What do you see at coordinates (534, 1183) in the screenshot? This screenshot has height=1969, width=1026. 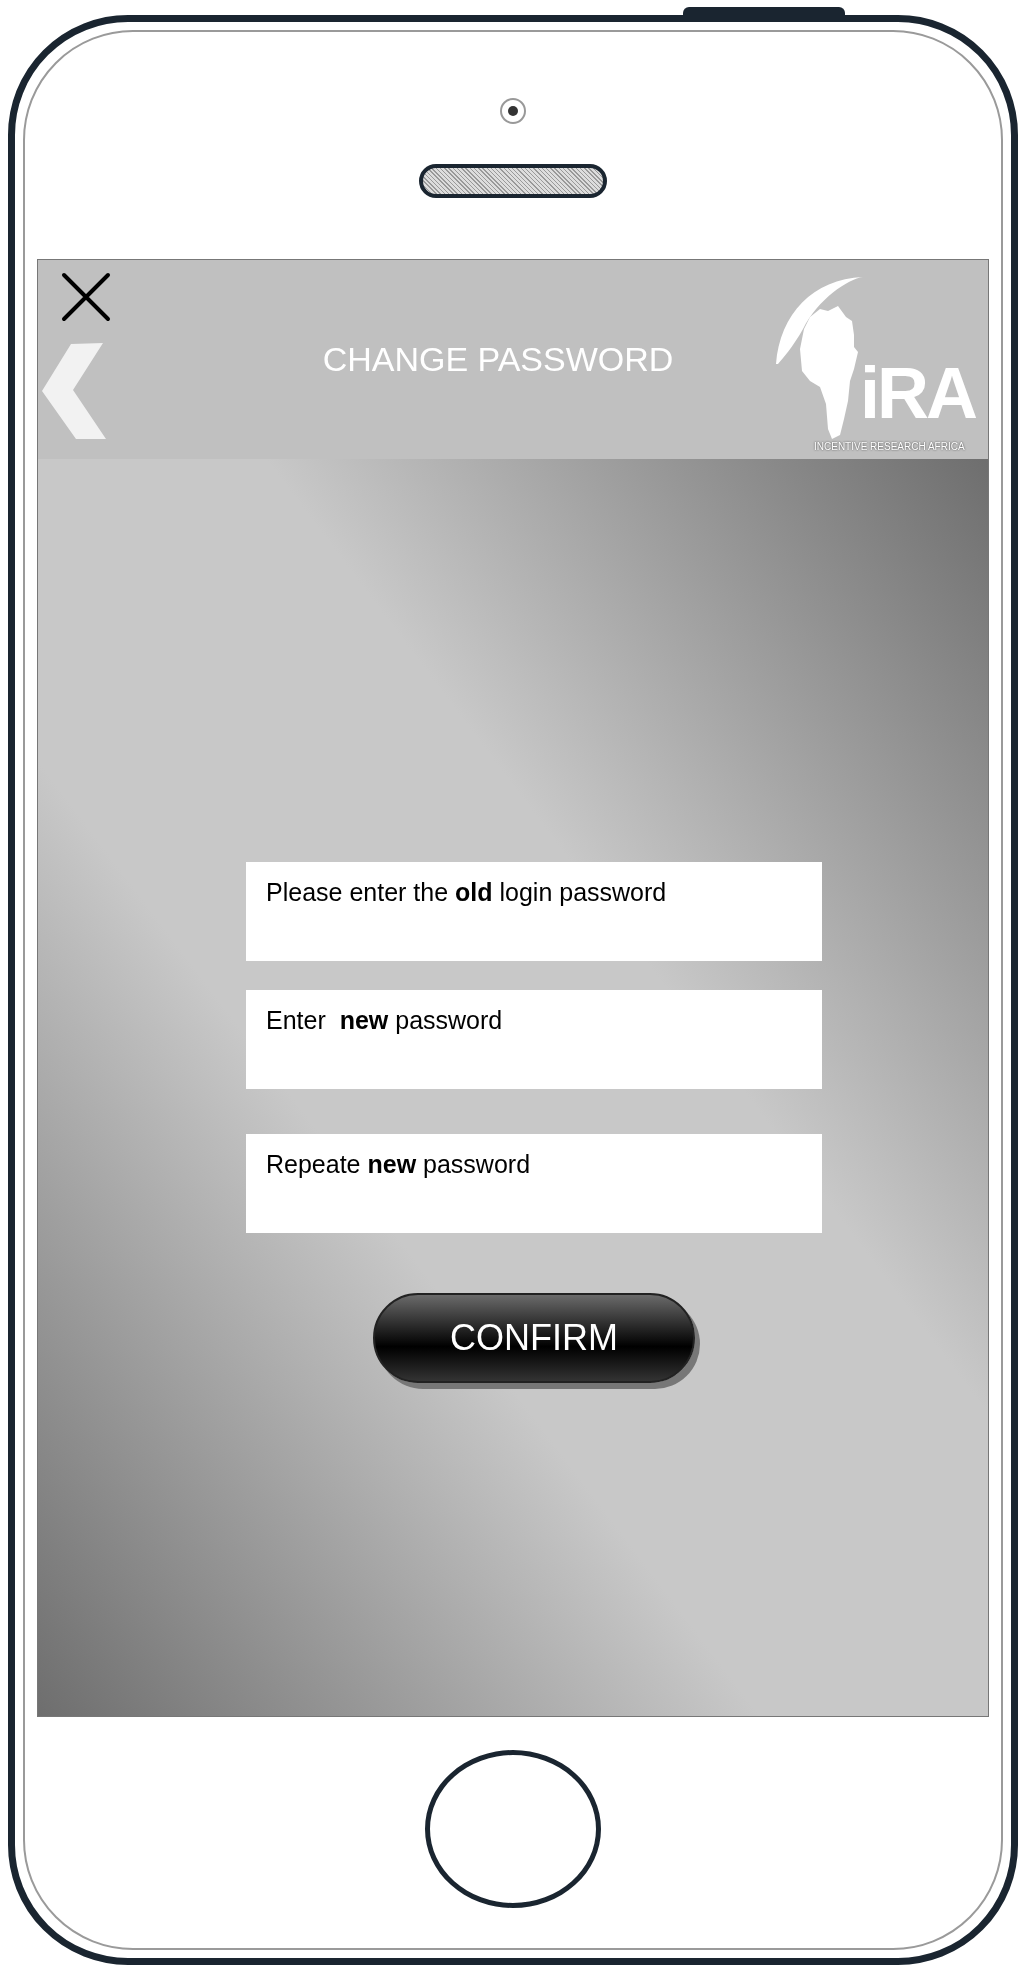 I see `password-field: Repeate new password` at bounding box center [534, 1183].